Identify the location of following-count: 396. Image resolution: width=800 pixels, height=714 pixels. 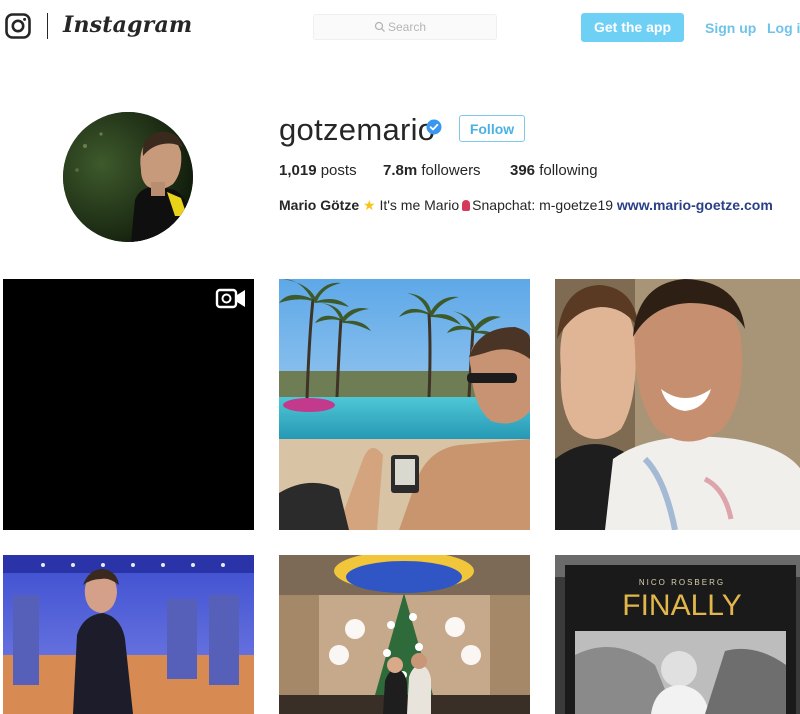
(523, 170).